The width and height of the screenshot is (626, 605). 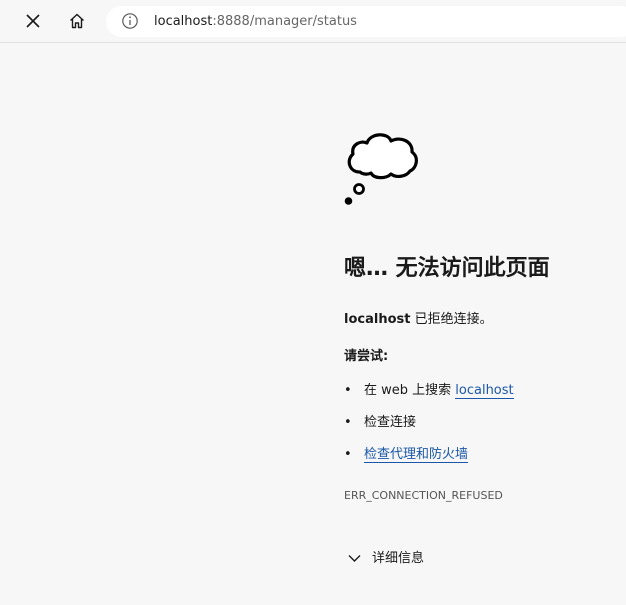 What do you see at coordinates (447, 268) in the screenshot?
I see `error-heading: 嗯… 无法访问此页面` at bounding box center [447, 268].